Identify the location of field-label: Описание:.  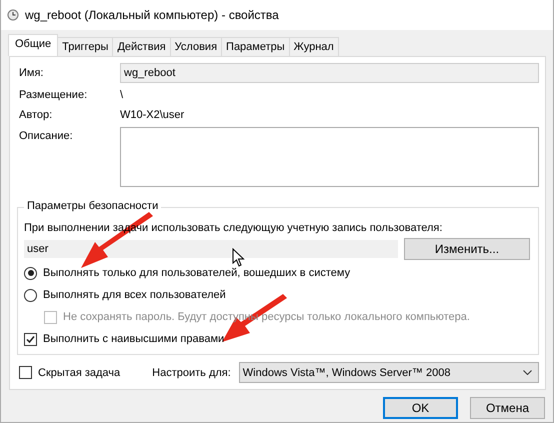
(46, 136).